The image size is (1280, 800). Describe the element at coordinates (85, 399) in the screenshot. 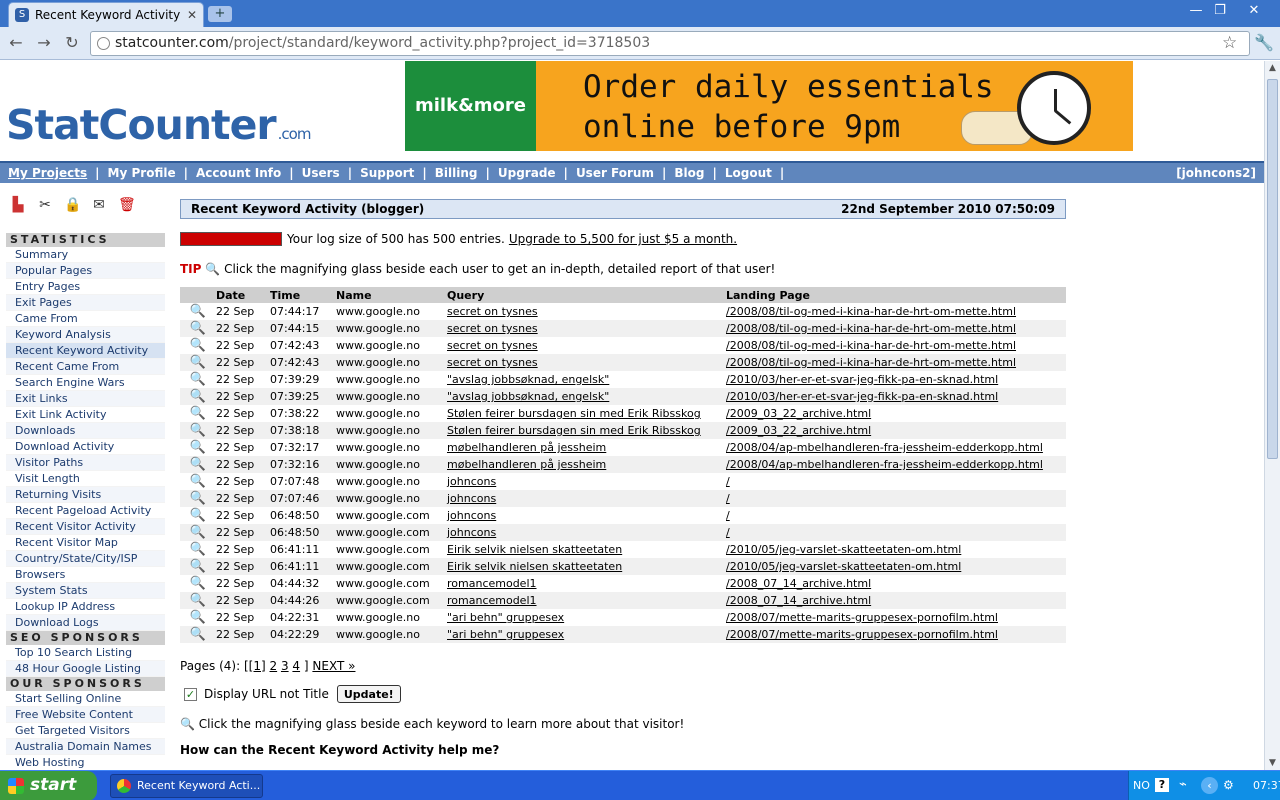

I see `sidebar-item-exit-links: Exit Links` at that location.